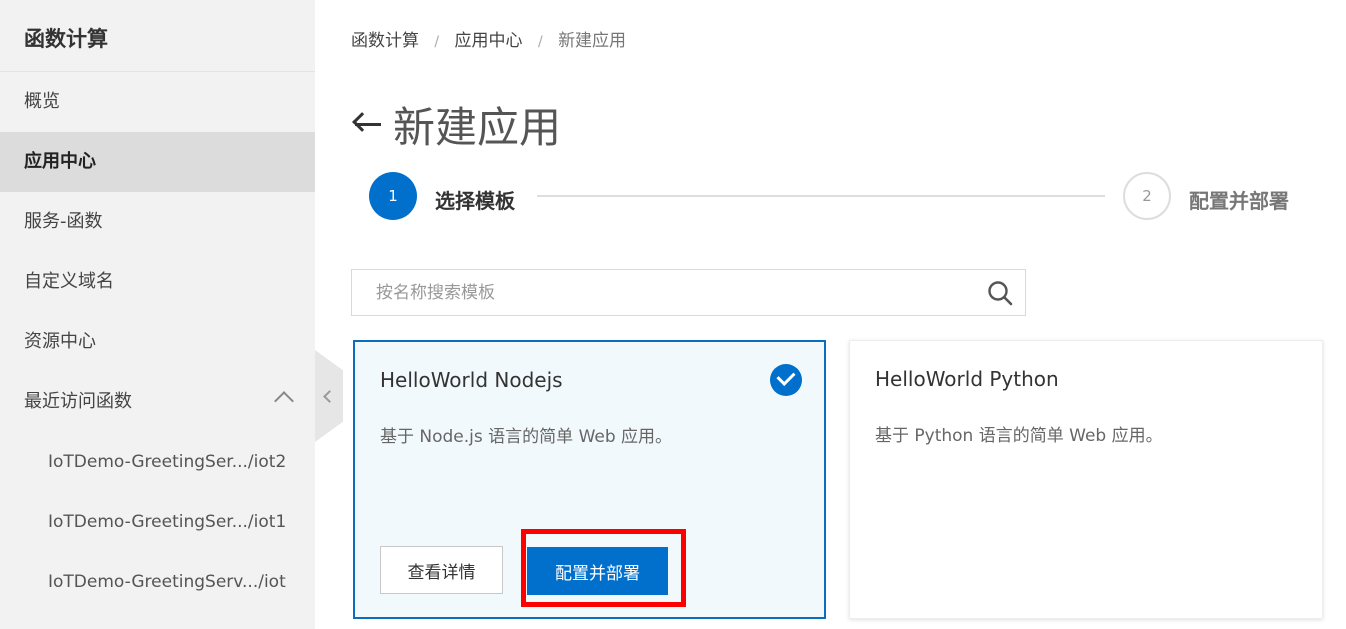  What do you see at coordinates (368, 124) in the screenshot?
I see `back-arrow-icon` at bounding box center [368, 124].